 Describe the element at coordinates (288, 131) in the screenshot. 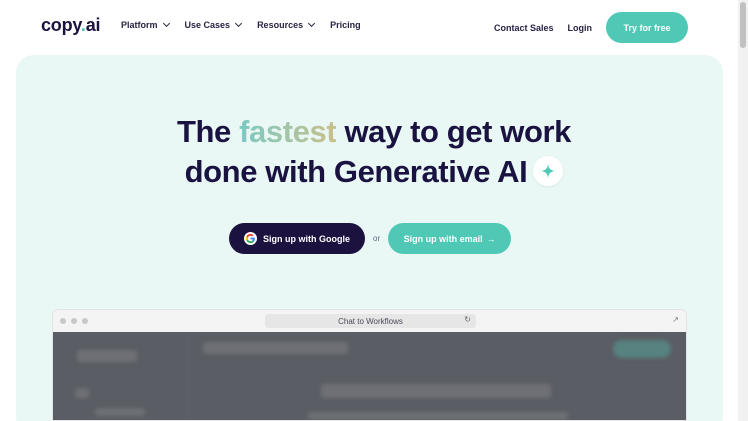

I see `headline-highlight: fastest` at that location.